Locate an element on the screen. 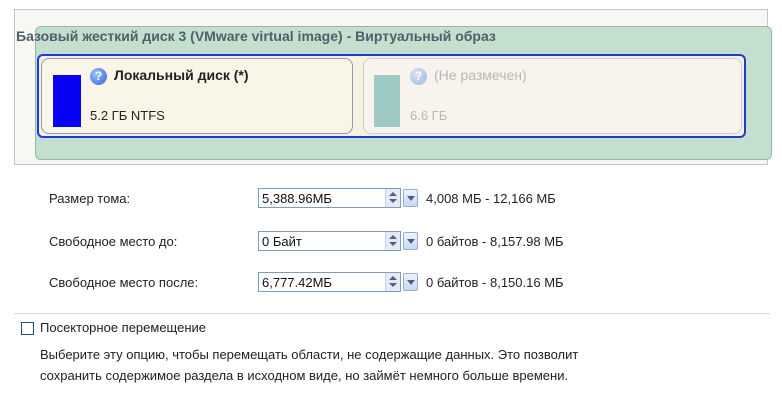 This screenshot has height=403, width=782. divider is located at coordinates (392, 313).